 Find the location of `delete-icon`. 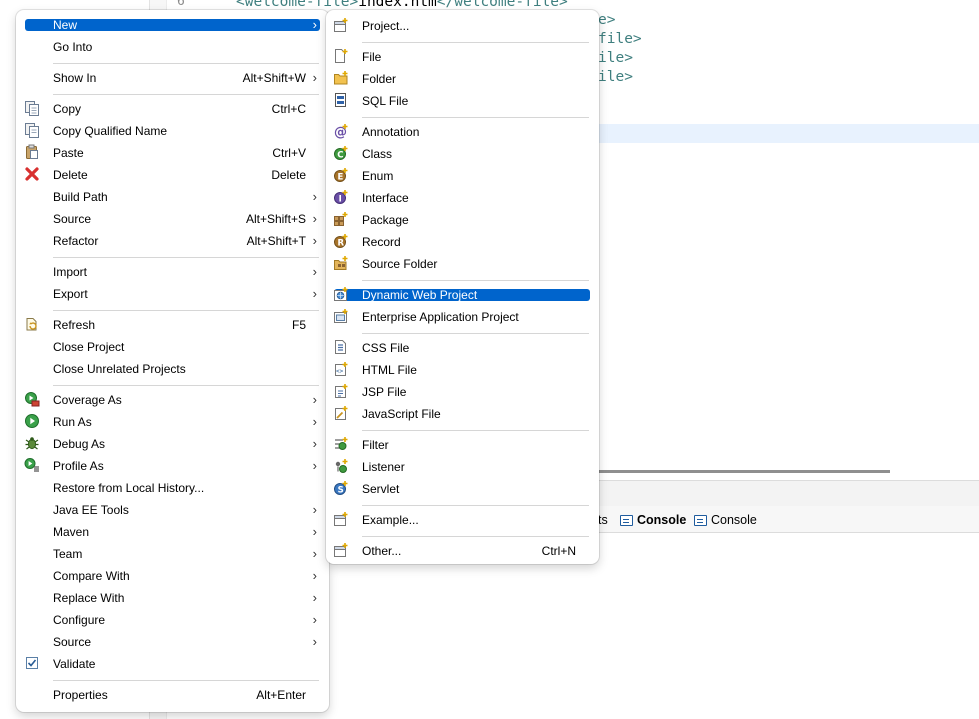

delete-icon is located at coordinates (32, 174).